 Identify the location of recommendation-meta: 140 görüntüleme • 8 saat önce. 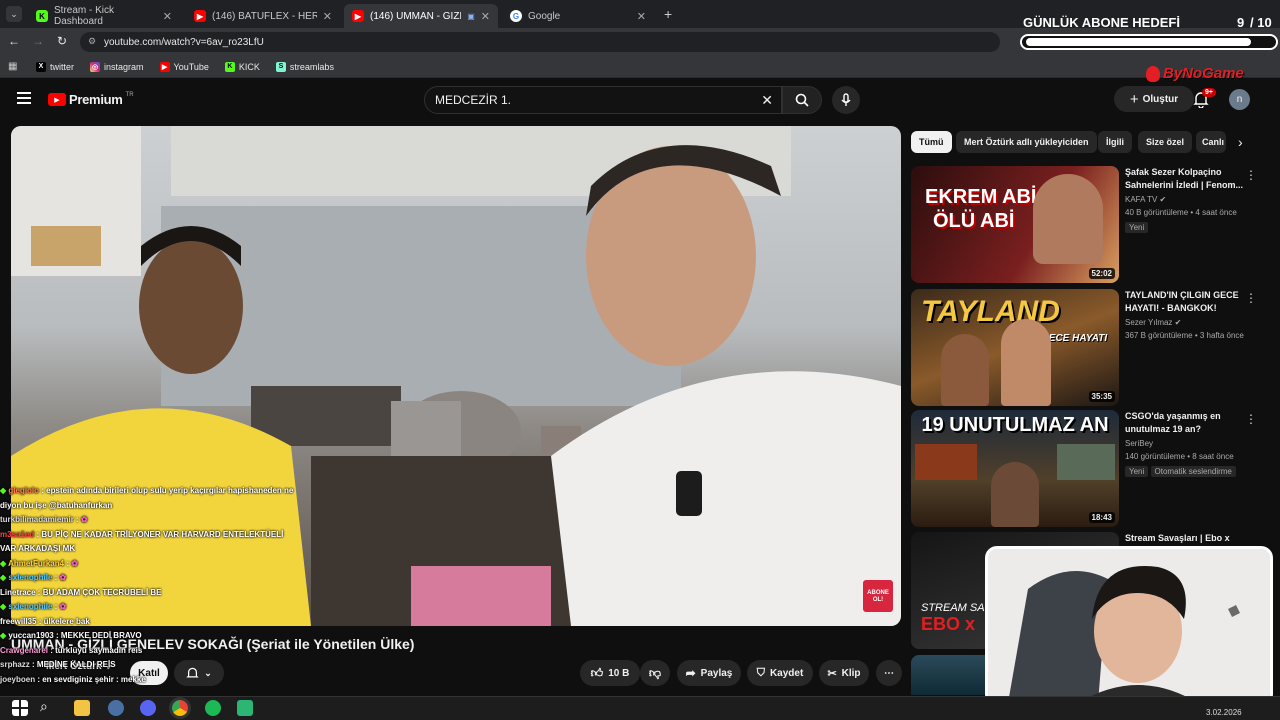
(1179, 456).